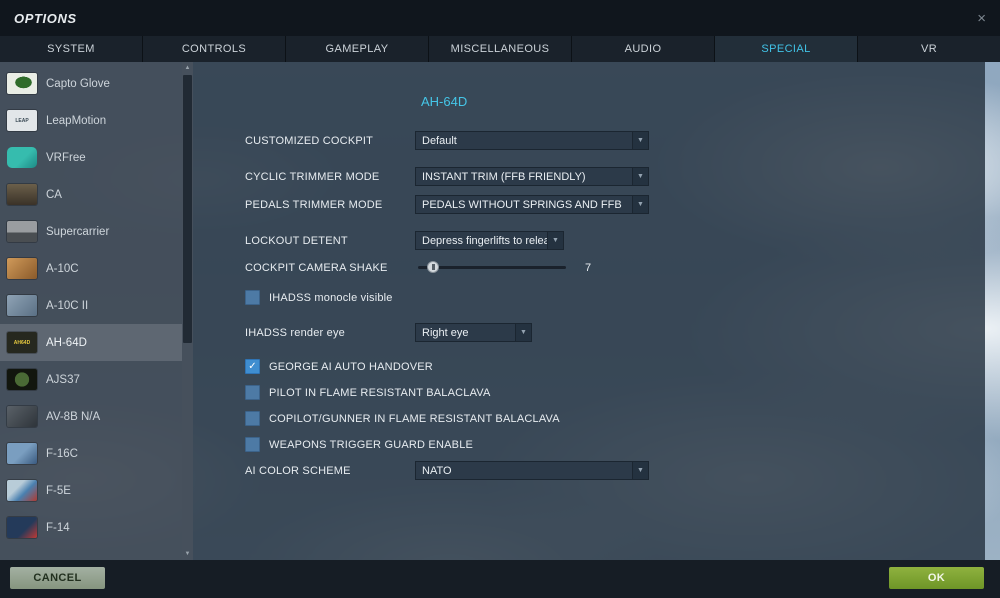 Image resolution: width=1000 pixels, height=598 pixels. I want to click on sidebar-item-ajs37: AJS37, so click(91, 379).